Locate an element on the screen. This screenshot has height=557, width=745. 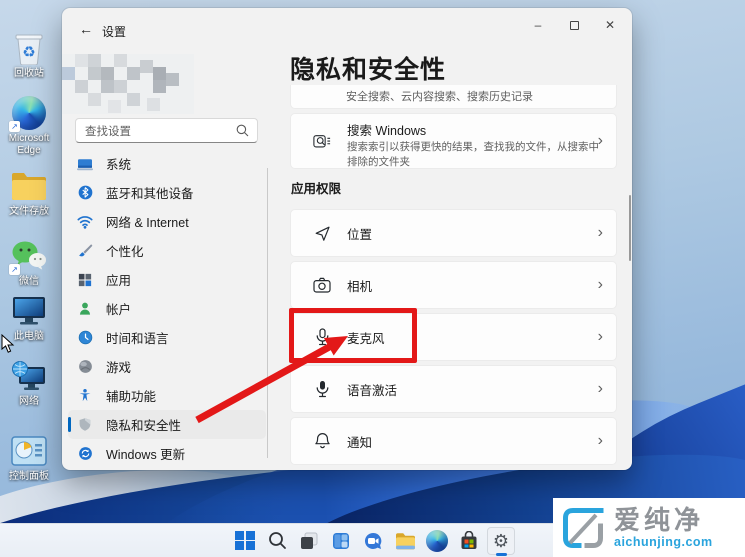
sidebar-item-label: 时间和语言 is located at coordinates (137, 339).